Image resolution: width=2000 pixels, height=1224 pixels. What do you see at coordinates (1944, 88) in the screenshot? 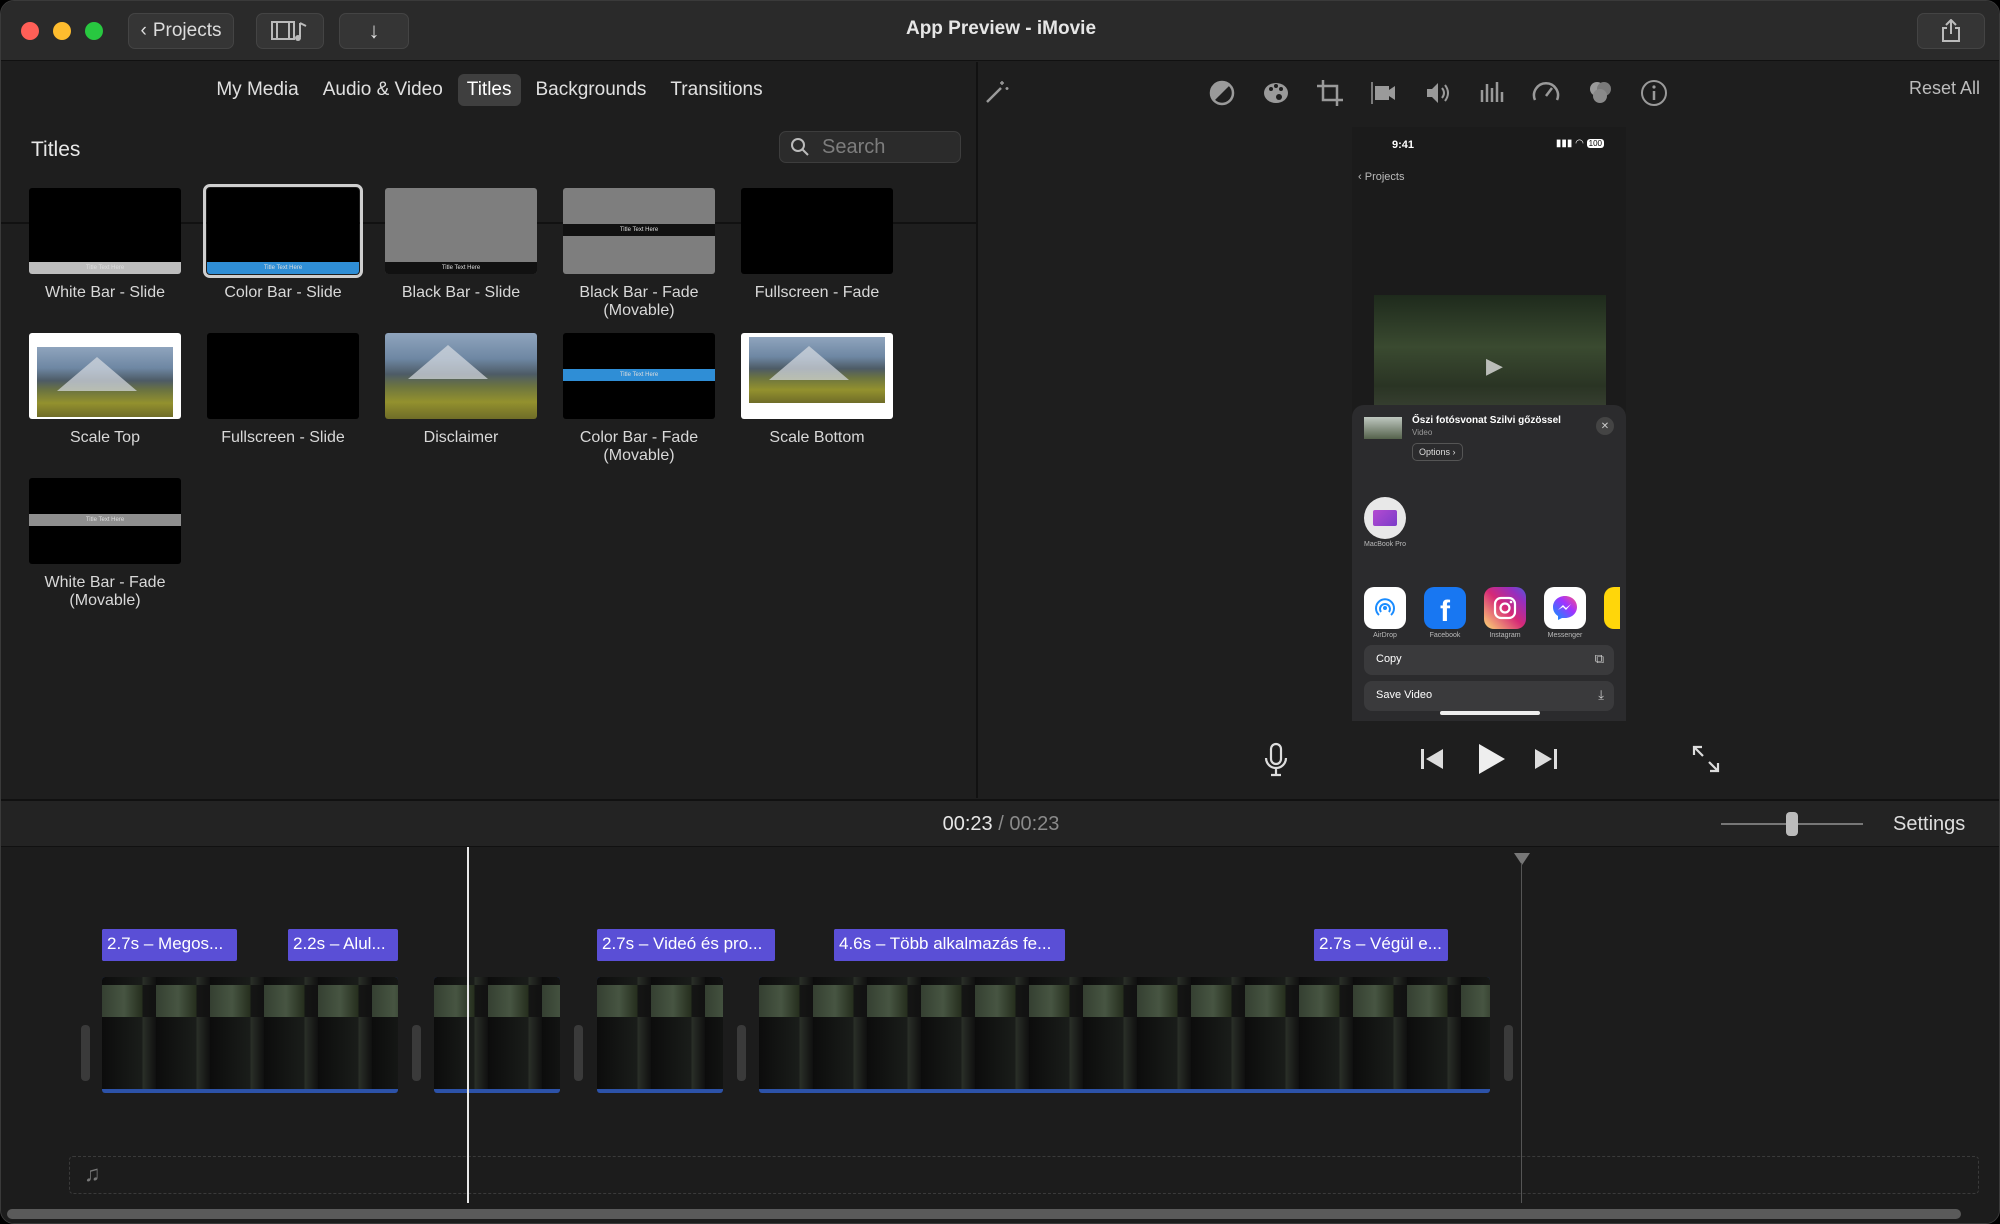
I see `reset-all-button: Reset All` at bounding box center [1944, 88].